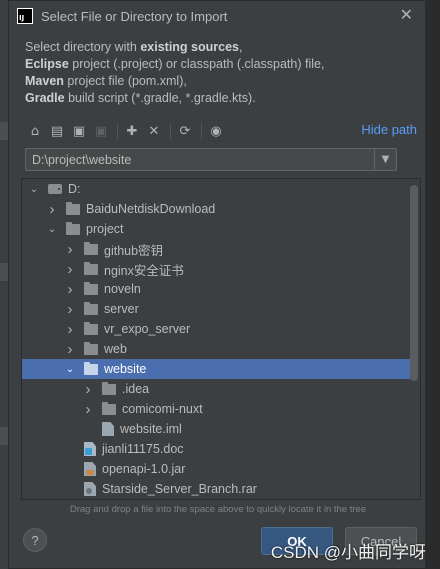 The image size is (440, 569). I want to click on tree-row-folder: › server, so click(216, 309).